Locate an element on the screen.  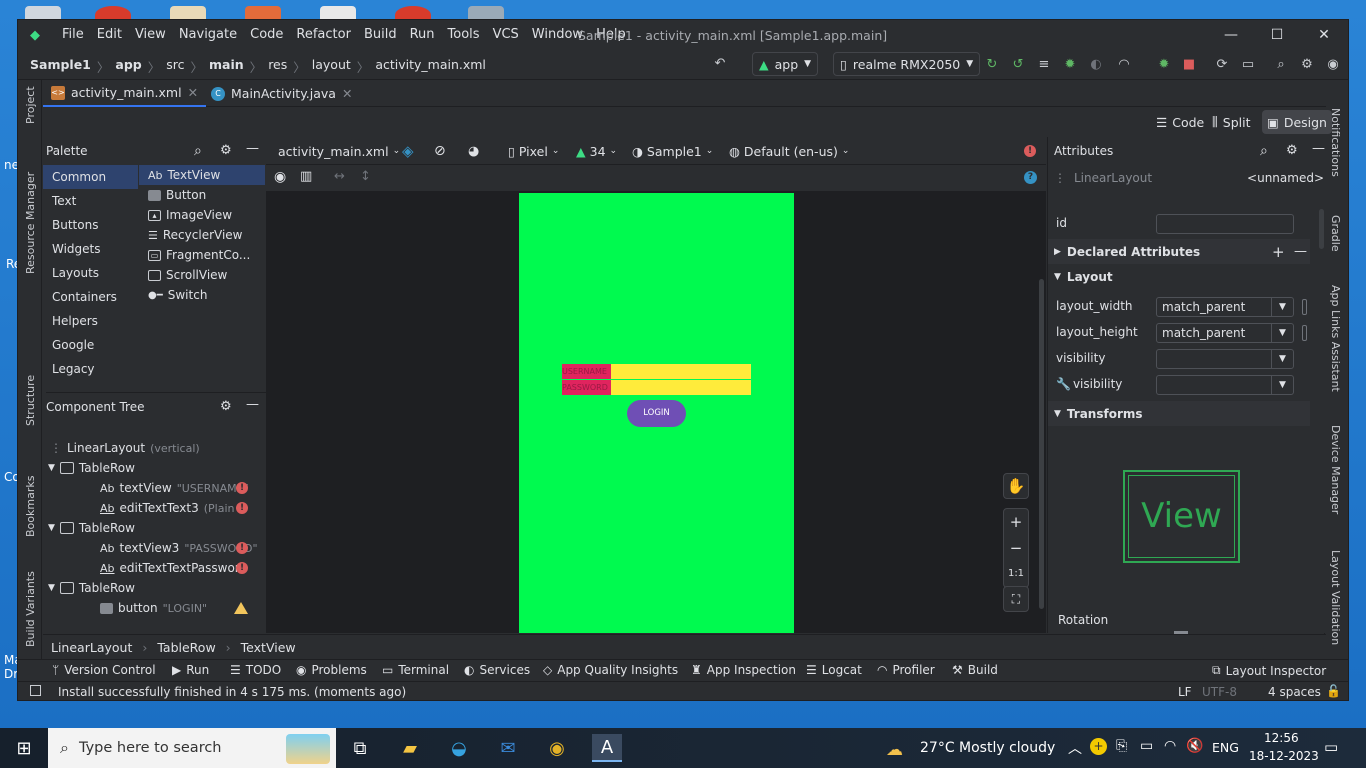
tools-visibility-dropdown: ▼ is located at coordinates (1225, 385).